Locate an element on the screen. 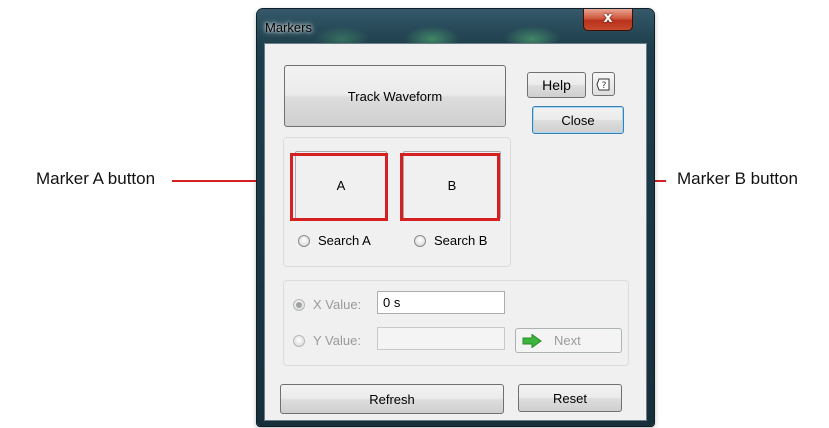 The height and width of the screenshot is (428, 829). y-value-option: Y Value: is located at coordinates (327, 340).